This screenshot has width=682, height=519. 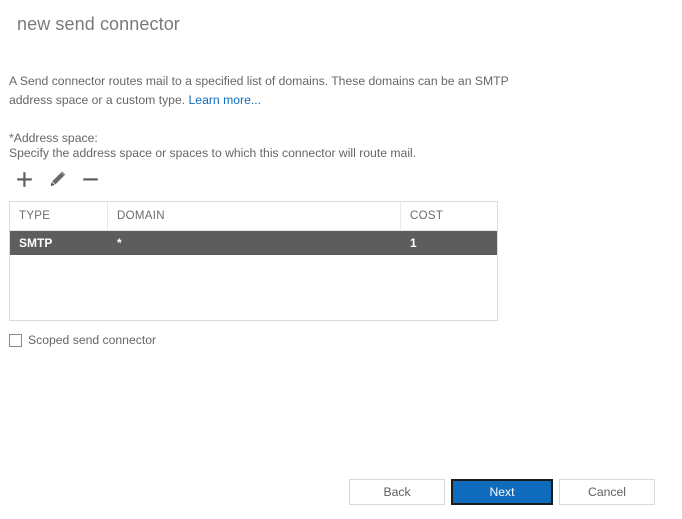 I want to click on remove-button, so click(x=90, y=179).